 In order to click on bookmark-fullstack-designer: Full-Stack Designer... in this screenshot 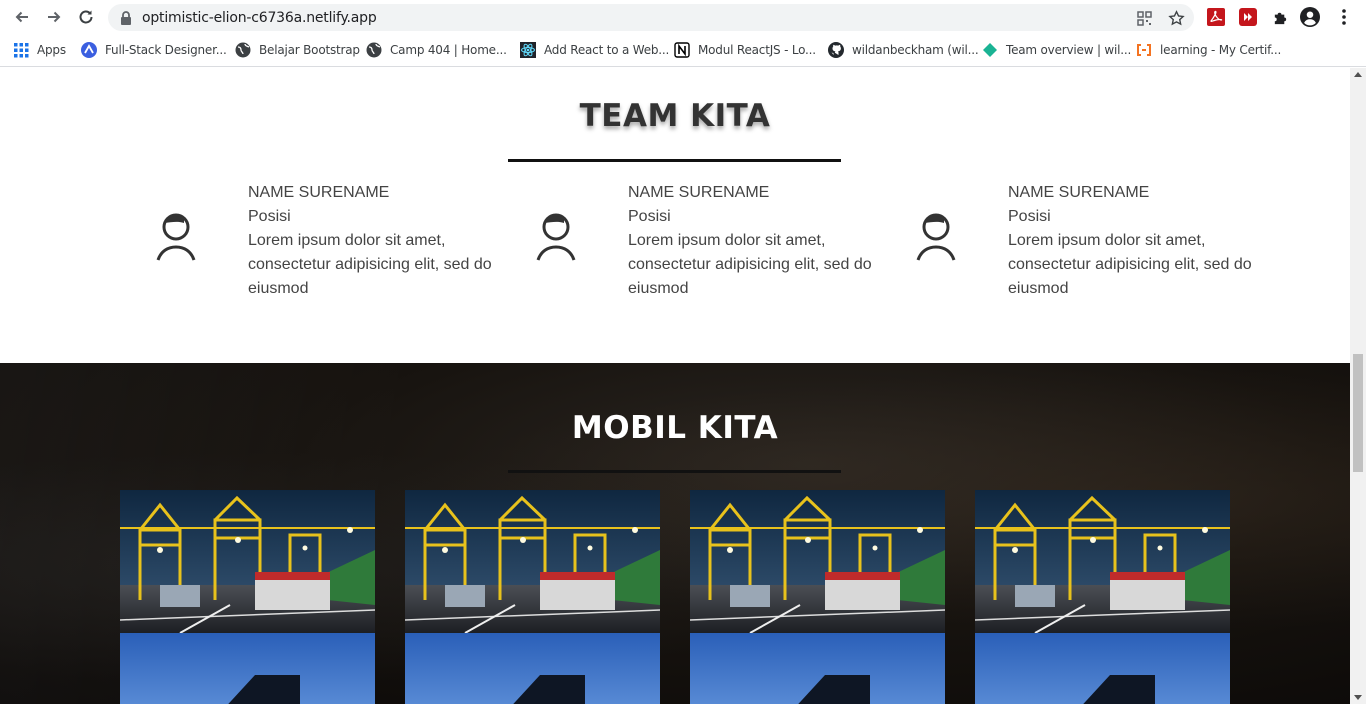, I will do `click(154, 50)`.